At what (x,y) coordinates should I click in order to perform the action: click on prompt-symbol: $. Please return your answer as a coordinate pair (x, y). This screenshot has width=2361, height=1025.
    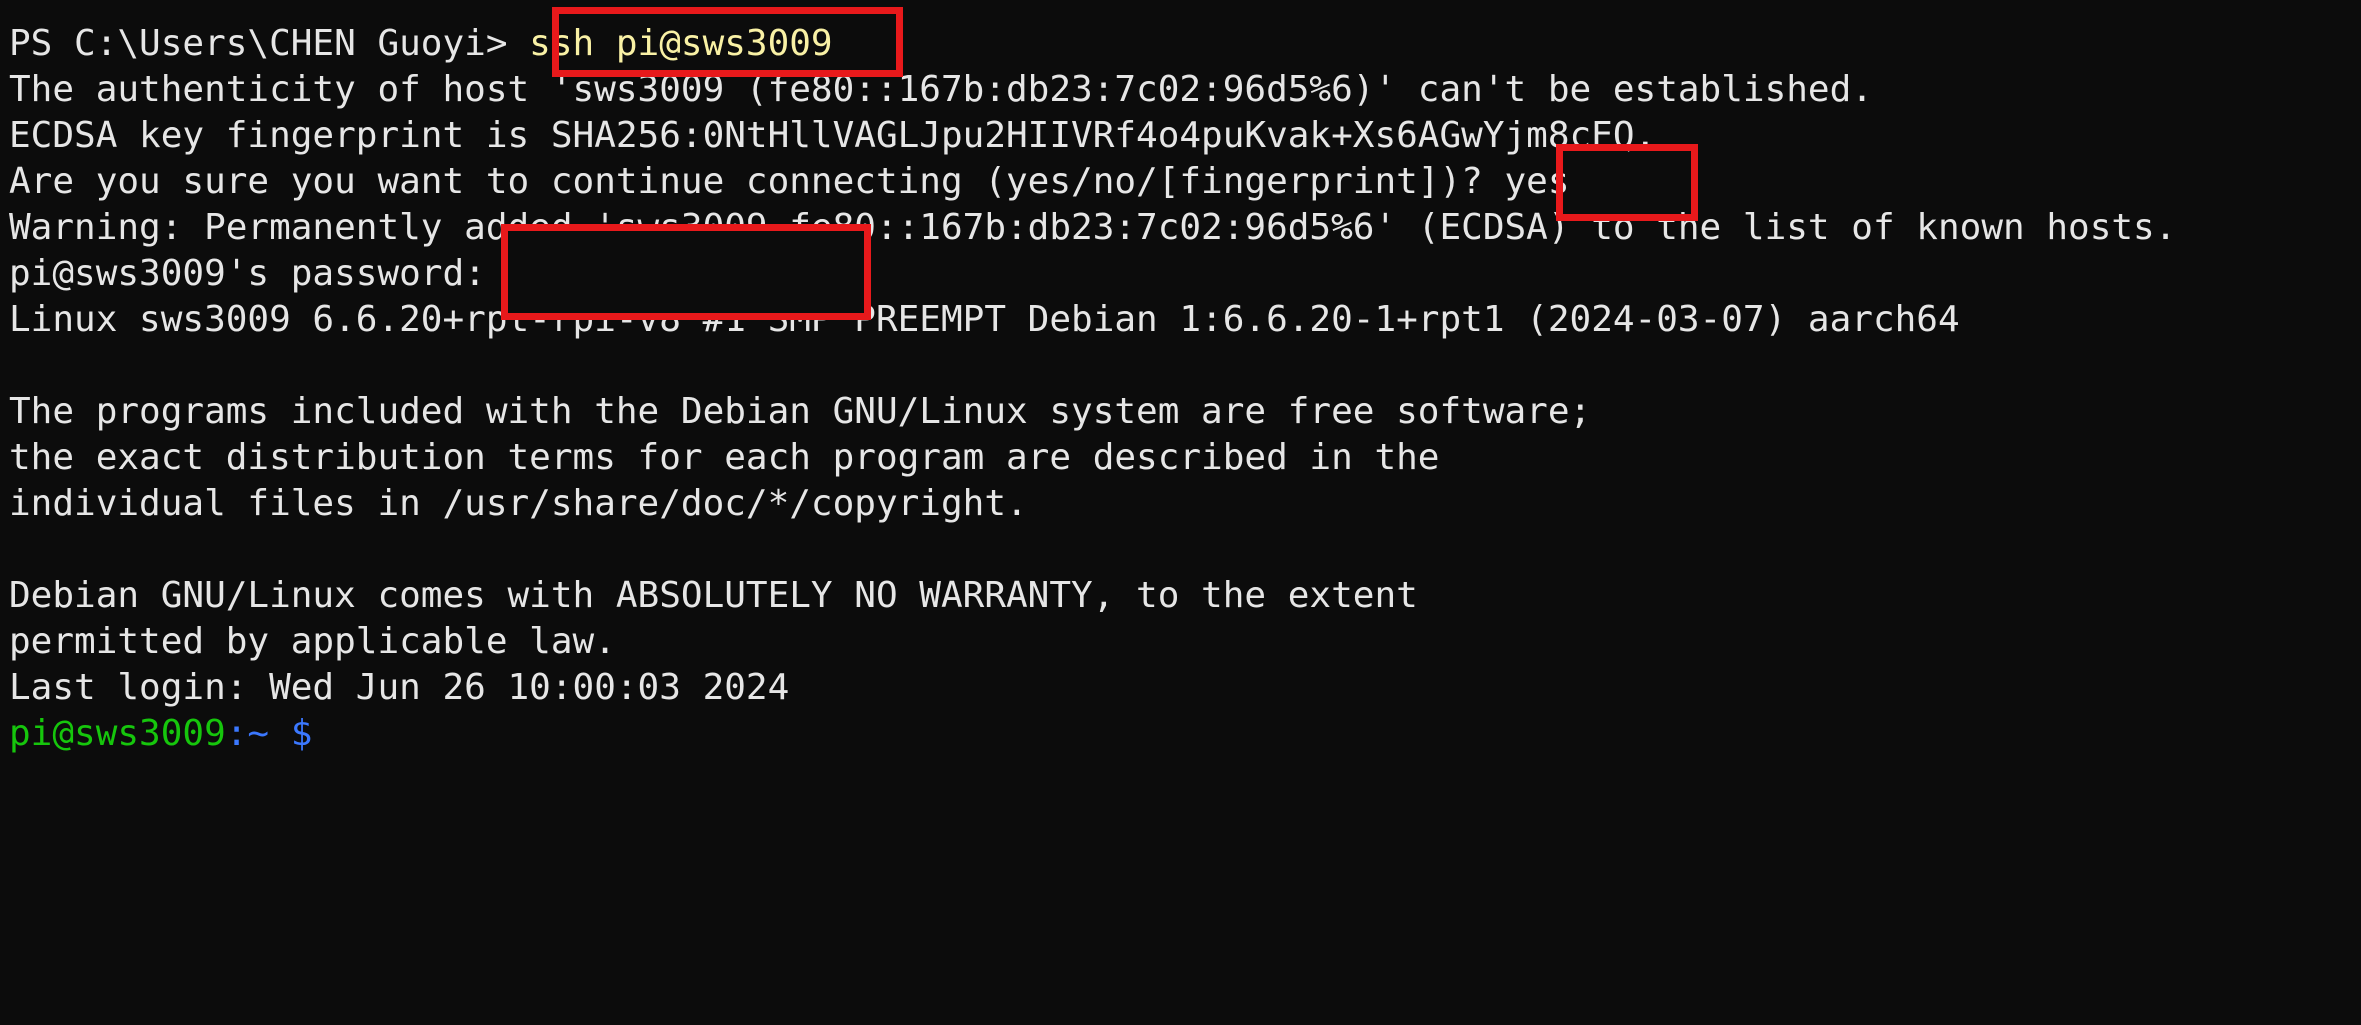
    Looking at the image, I should click on (291, 733).